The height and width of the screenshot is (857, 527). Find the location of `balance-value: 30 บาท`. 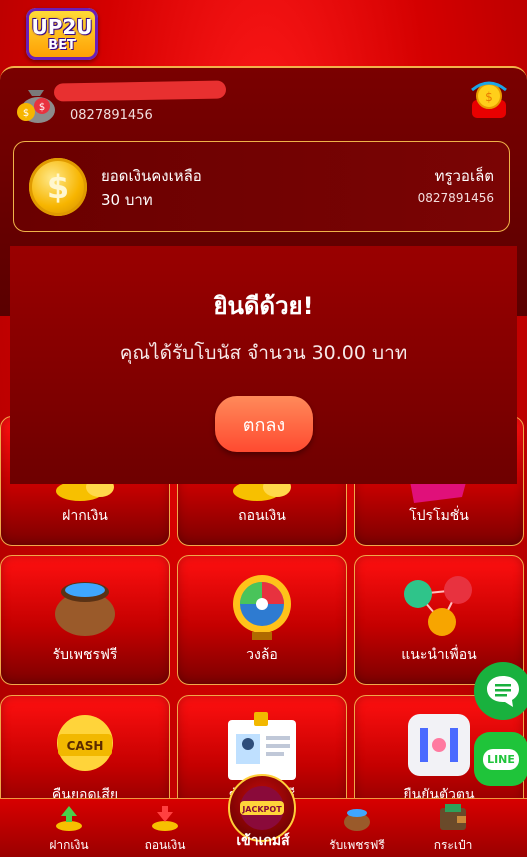

balance-value: 30 บาท is located at coordinates (127, 200).